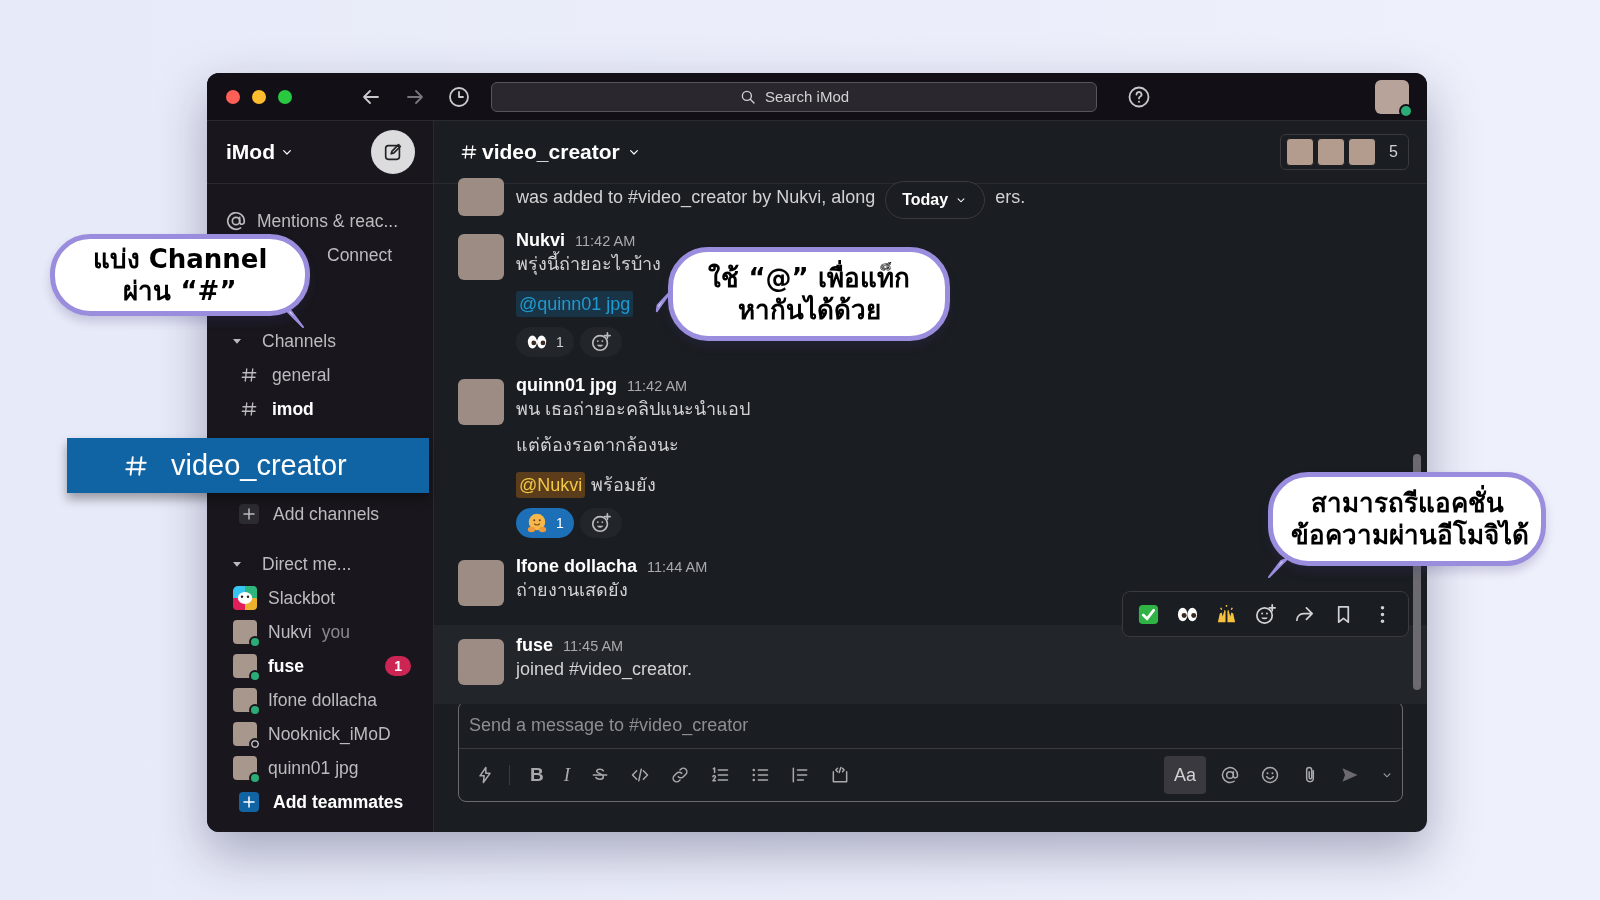  I want to click on add-teammates-link: Add teammates, so click(338, 802).